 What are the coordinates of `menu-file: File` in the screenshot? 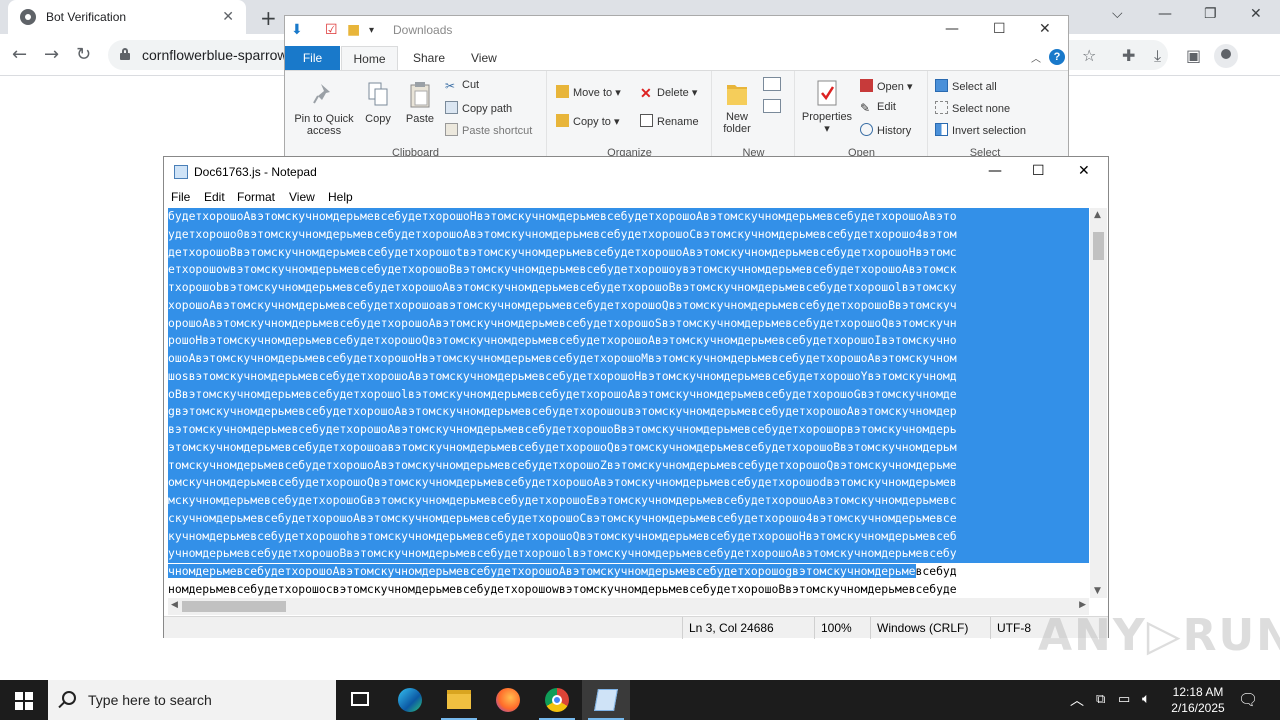 It's located at (180, 197).